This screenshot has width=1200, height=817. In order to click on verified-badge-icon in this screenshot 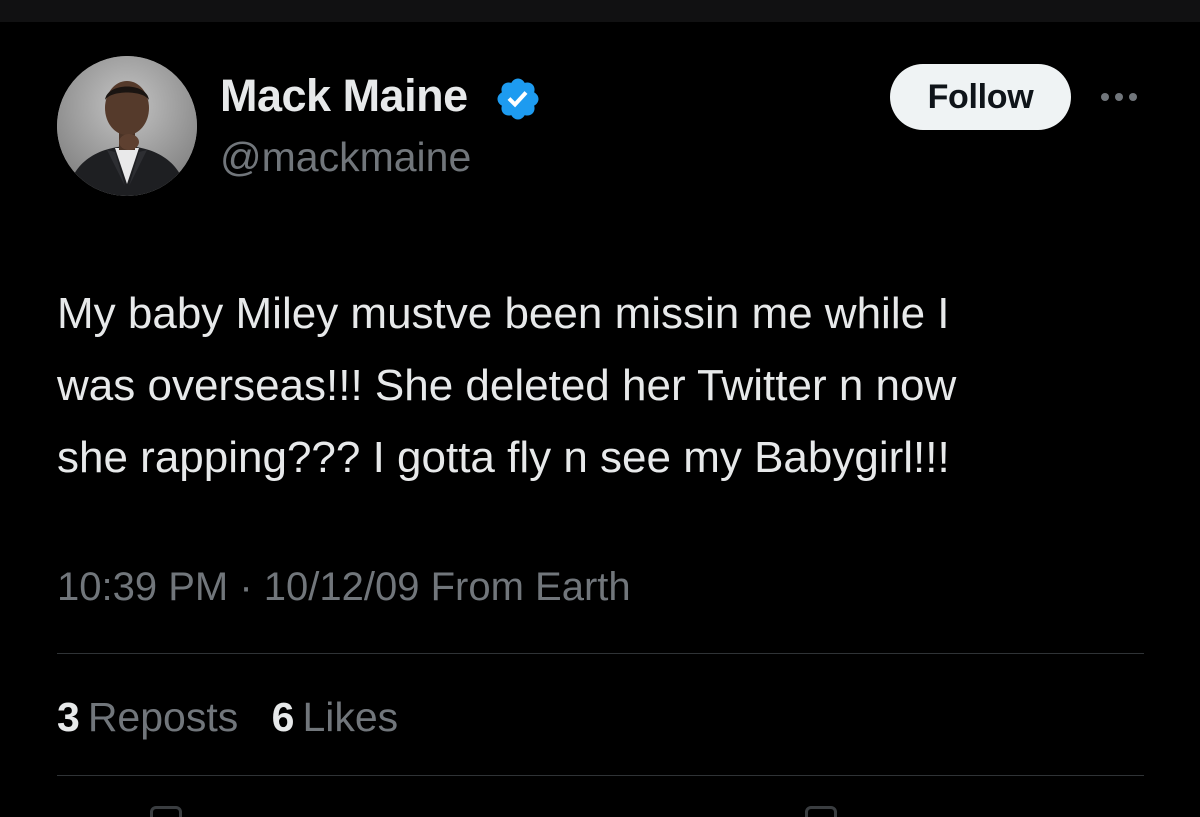, I will do `click(518, 99)`.